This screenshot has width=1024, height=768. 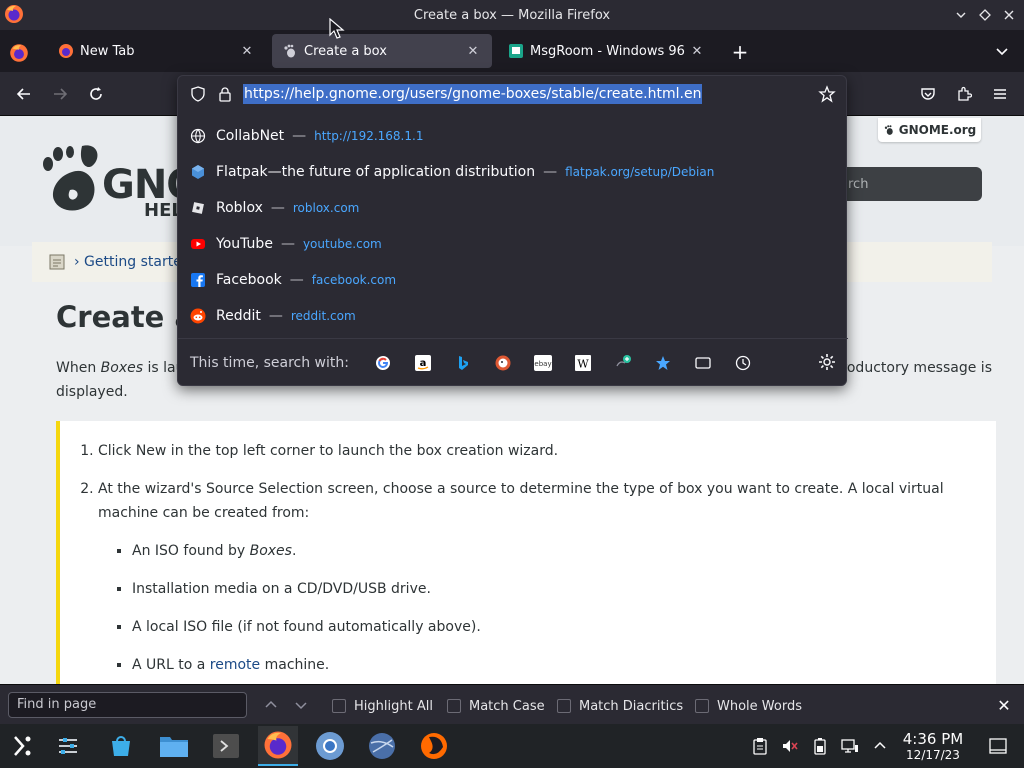 I want to click on web-browser-globe-icon, so click(x=382, y=746).